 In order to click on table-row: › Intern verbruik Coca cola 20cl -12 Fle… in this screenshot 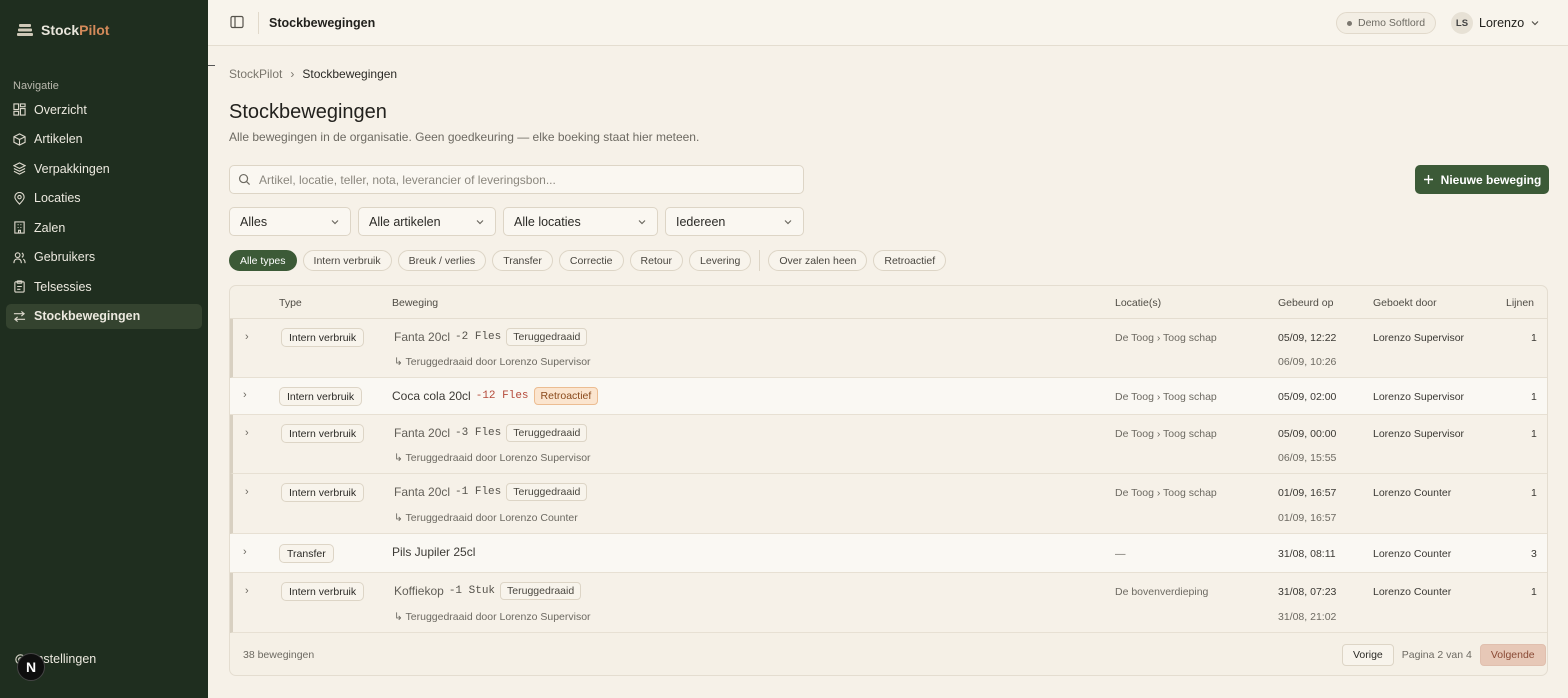, I will do `click(888, 396)`.